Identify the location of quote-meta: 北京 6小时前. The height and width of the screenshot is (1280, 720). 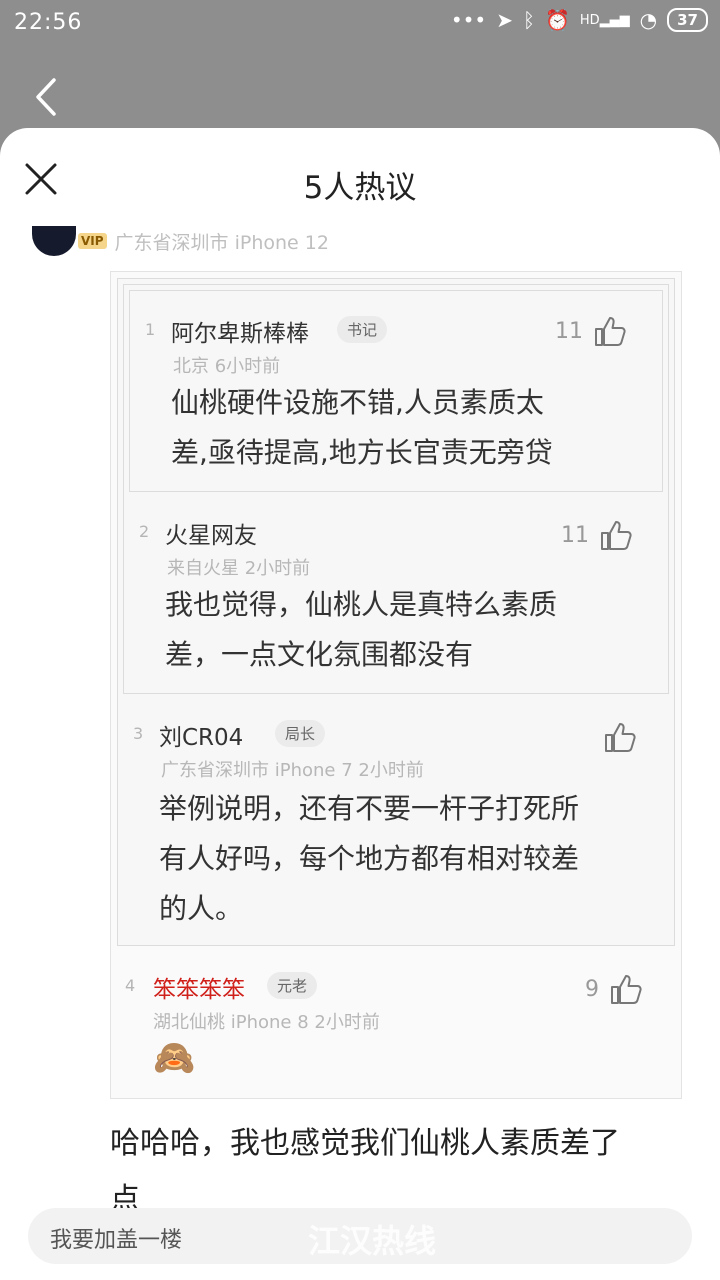
(227, 366).